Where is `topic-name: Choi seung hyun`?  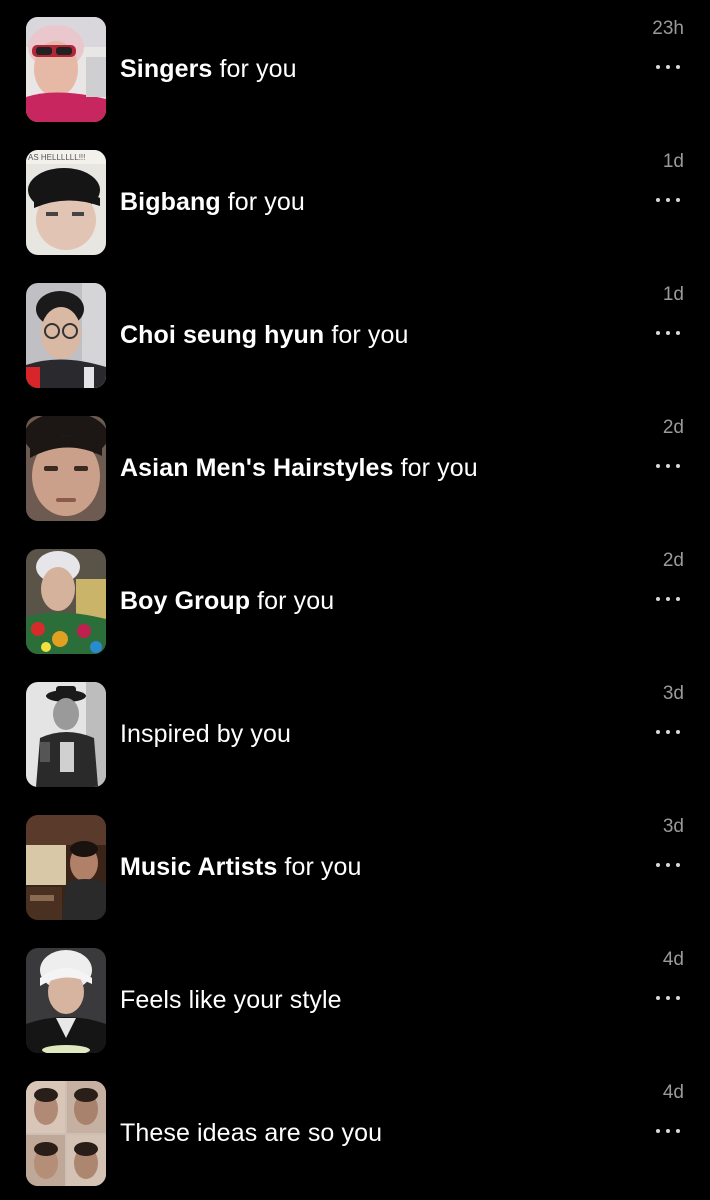
topic-name: Choi seung hyun is located at coordinates (222, 335).